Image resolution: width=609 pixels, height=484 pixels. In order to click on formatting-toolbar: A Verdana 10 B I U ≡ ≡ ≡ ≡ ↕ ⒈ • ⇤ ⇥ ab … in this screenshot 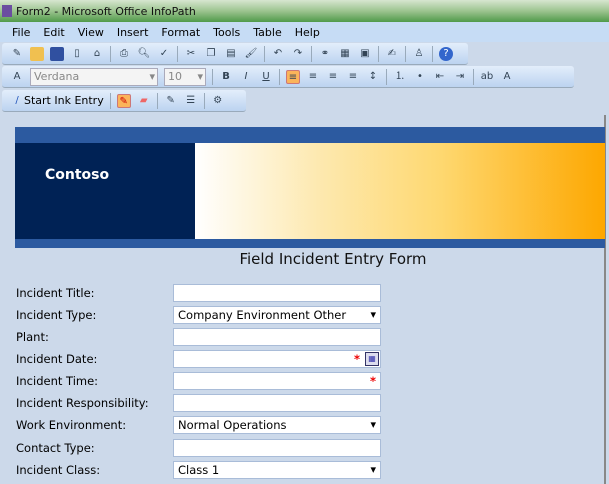, I will do `click(288, 77)`.